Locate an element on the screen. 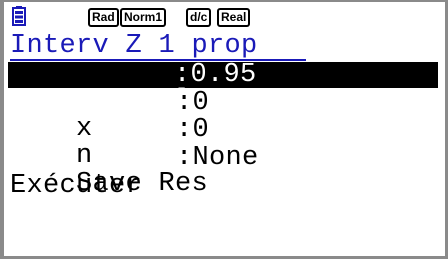  field-value: :0.95 is located at coordinates (215, 75).